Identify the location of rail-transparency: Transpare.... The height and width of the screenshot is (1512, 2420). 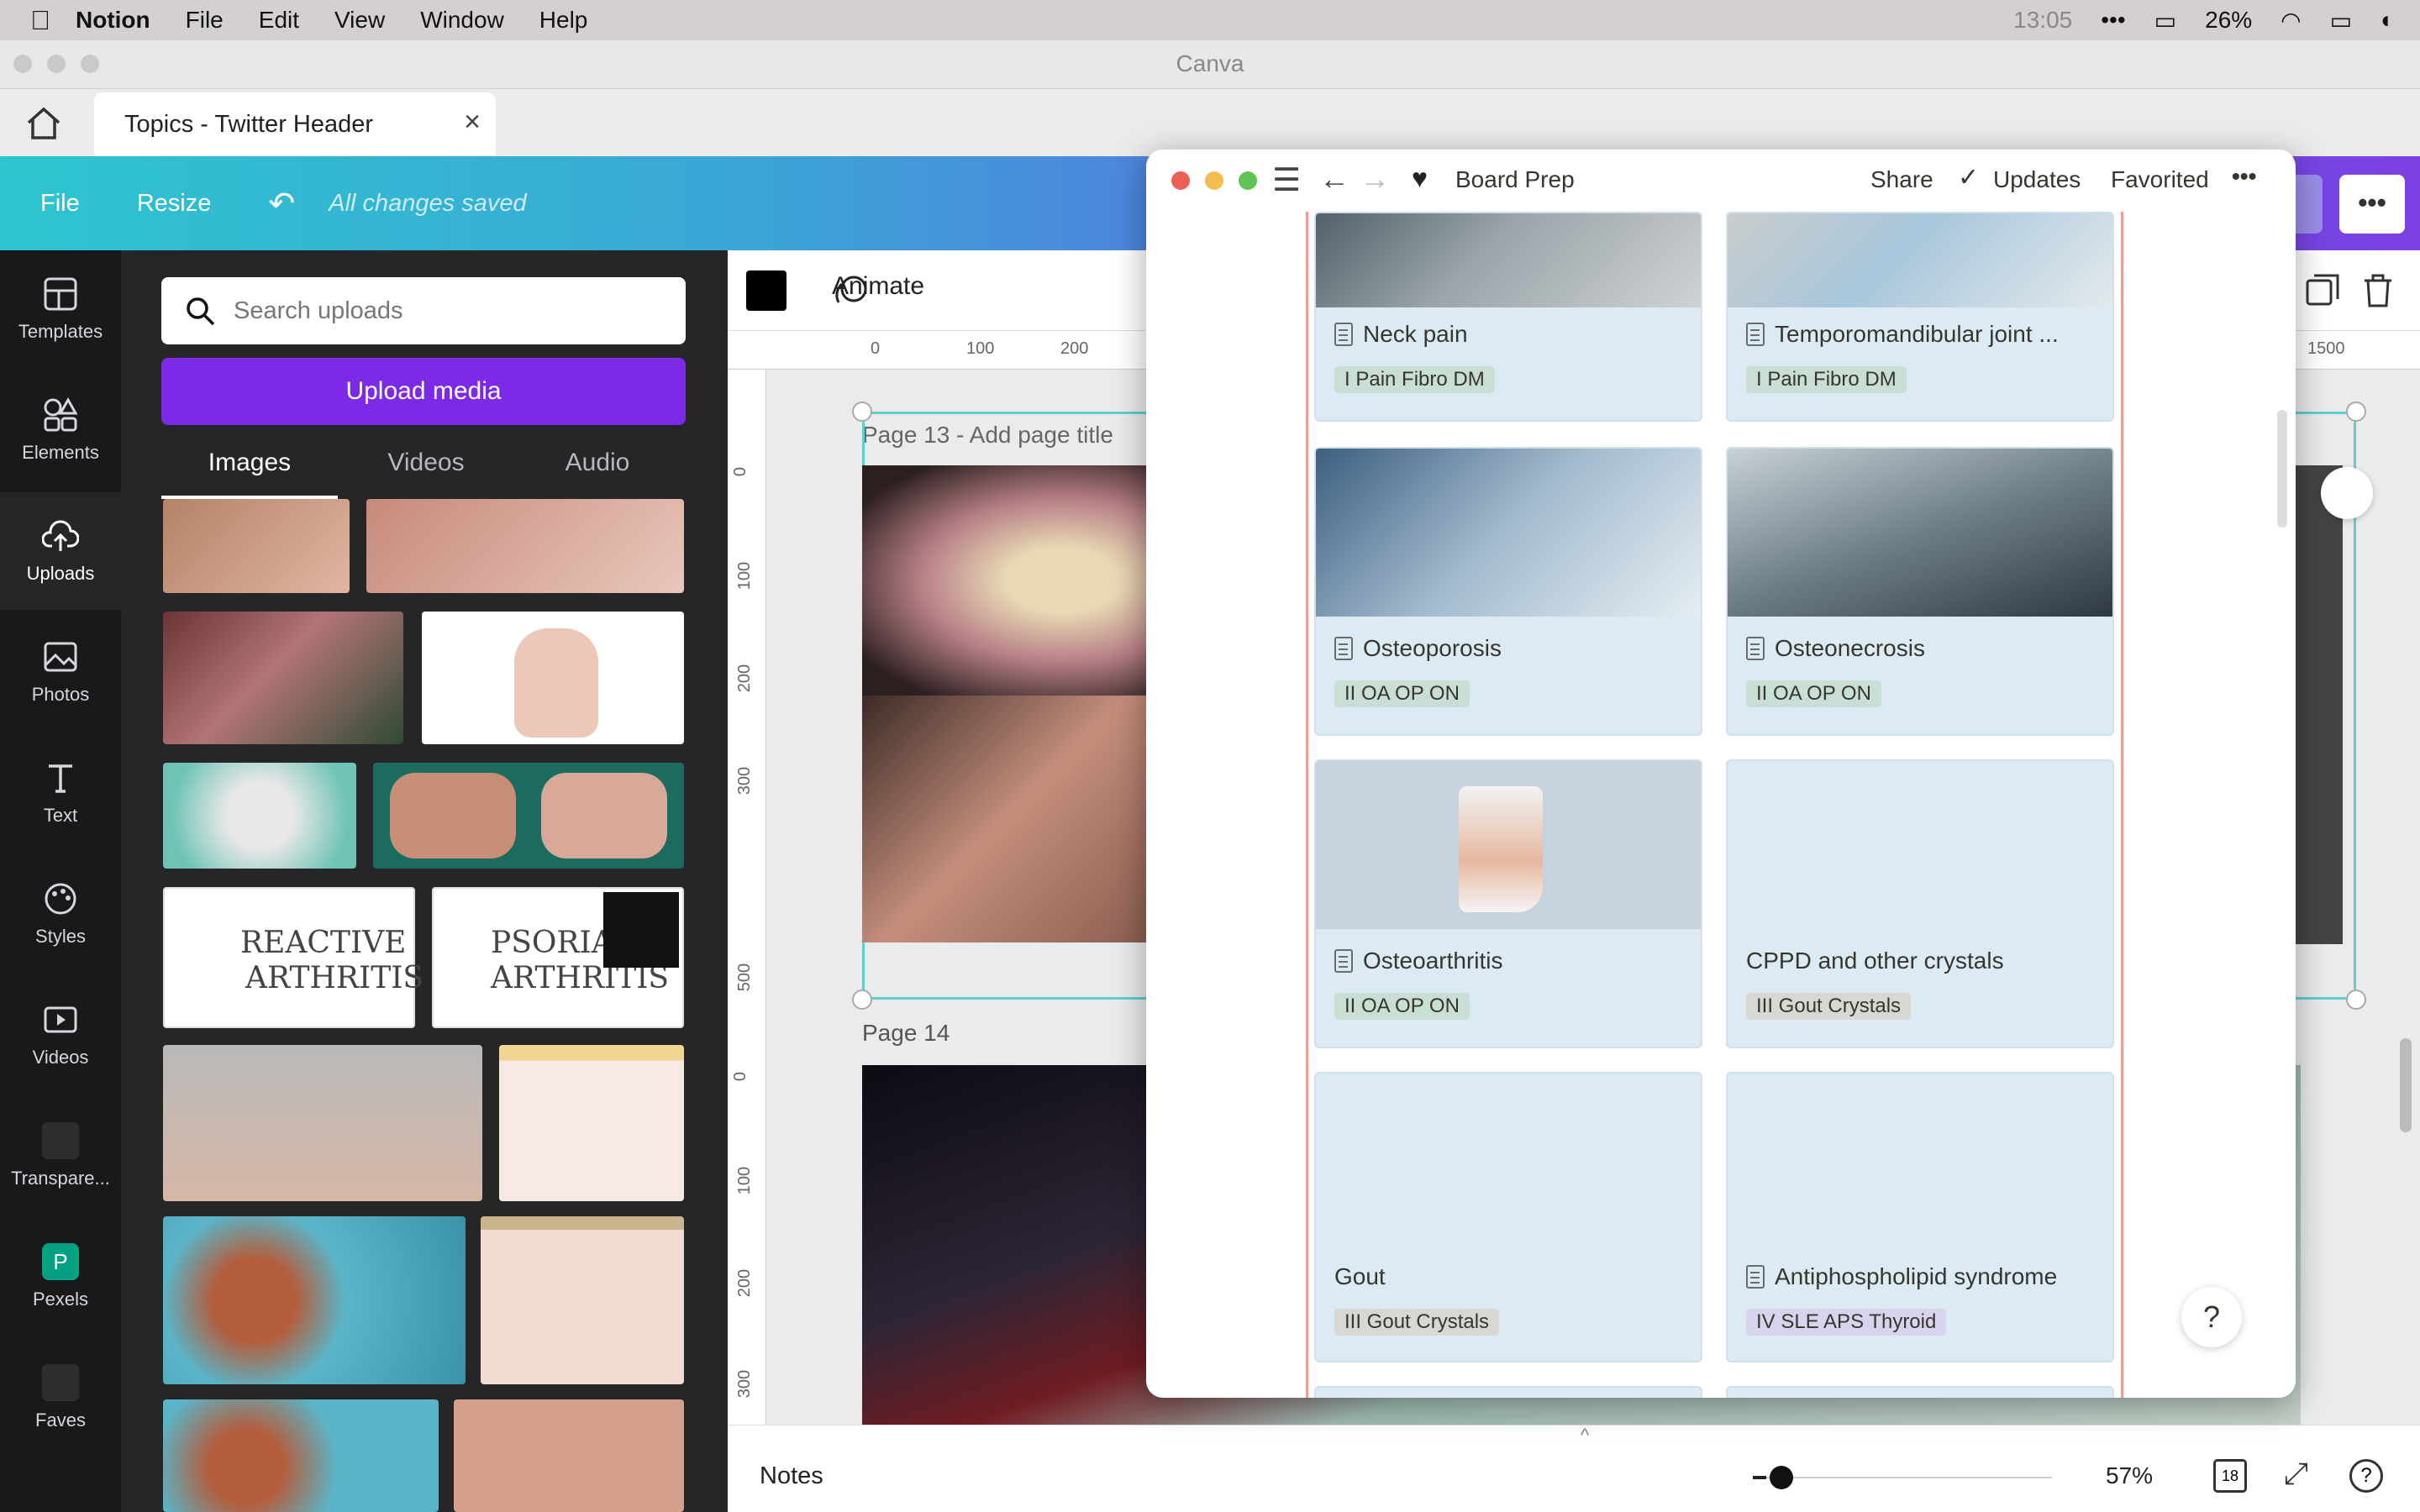
(60, 1156).